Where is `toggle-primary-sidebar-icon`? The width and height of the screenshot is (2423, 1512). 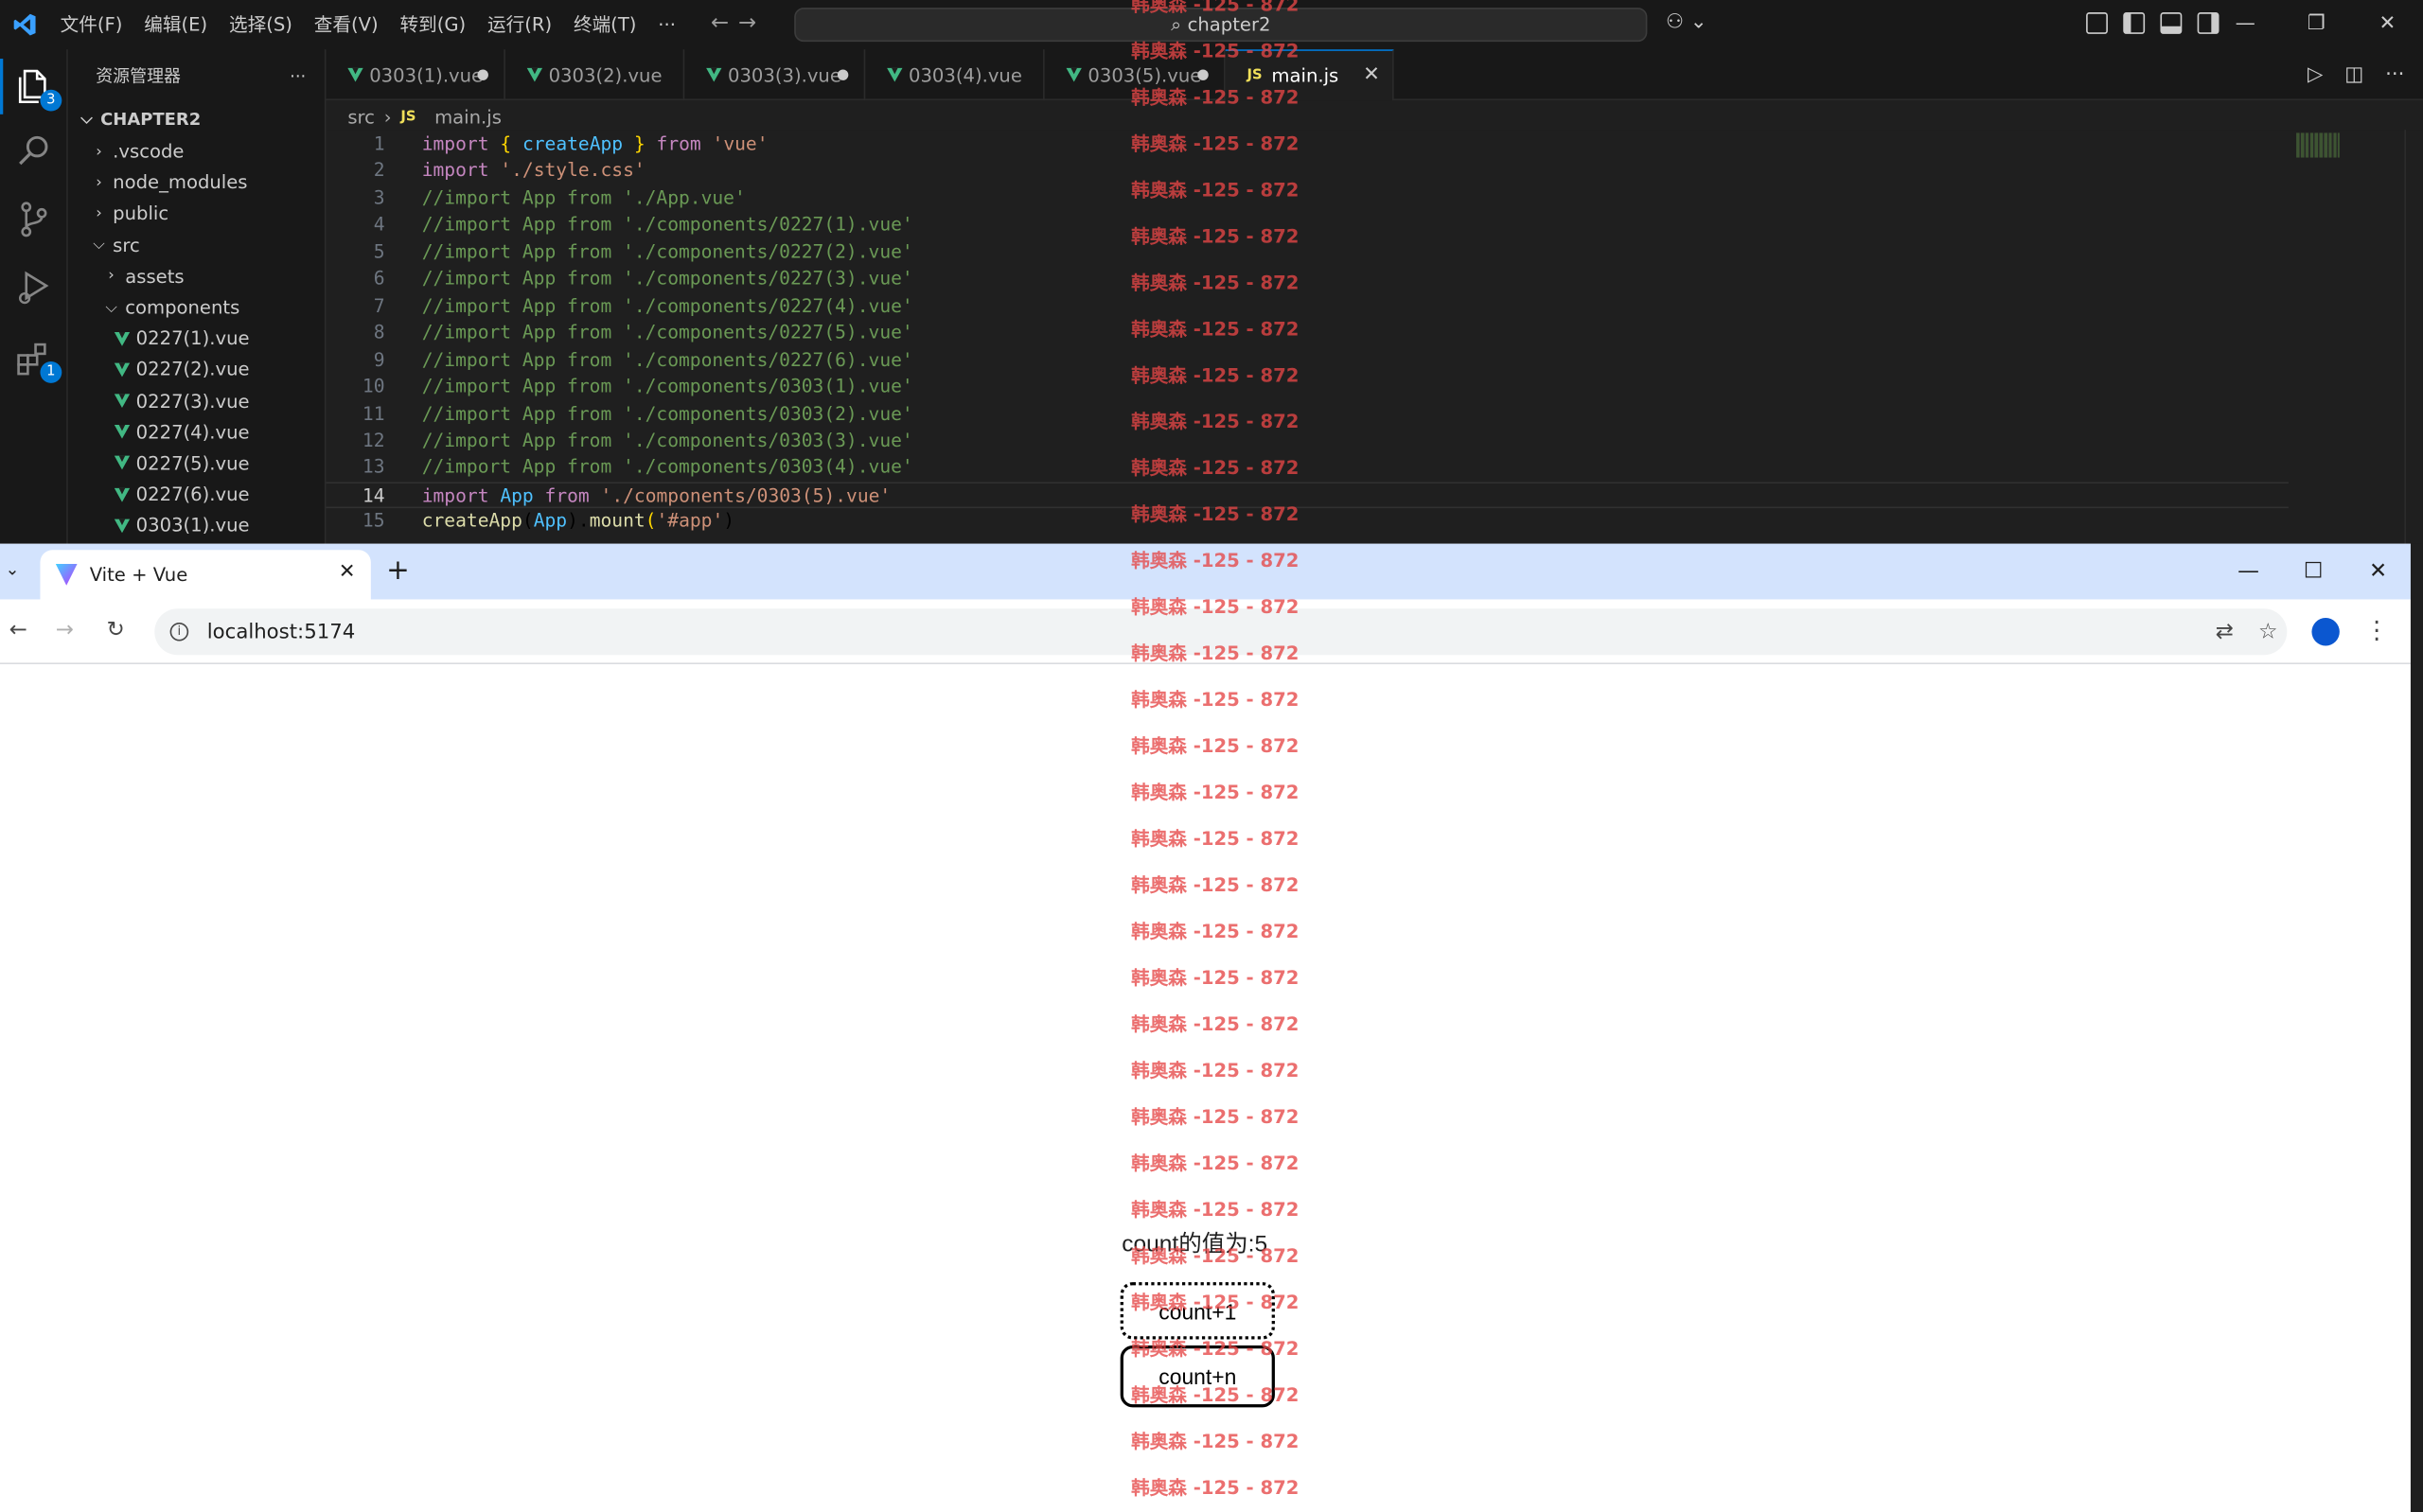
toggle-primary-sidebar-icon is located at coordinates (2134, 23).